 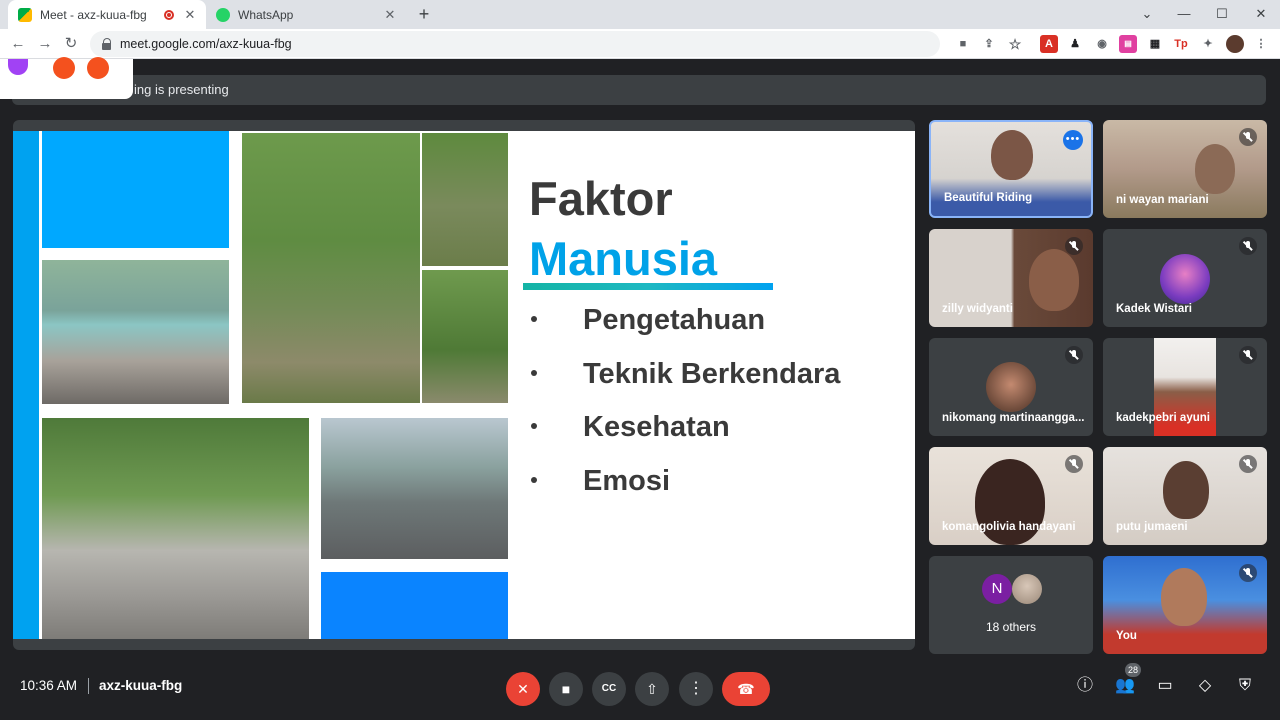 What do you see at coordinates (49, 685) in the screenshot?
I see `meeting-time: 10:36 AM` at bounding box center [49, 685].